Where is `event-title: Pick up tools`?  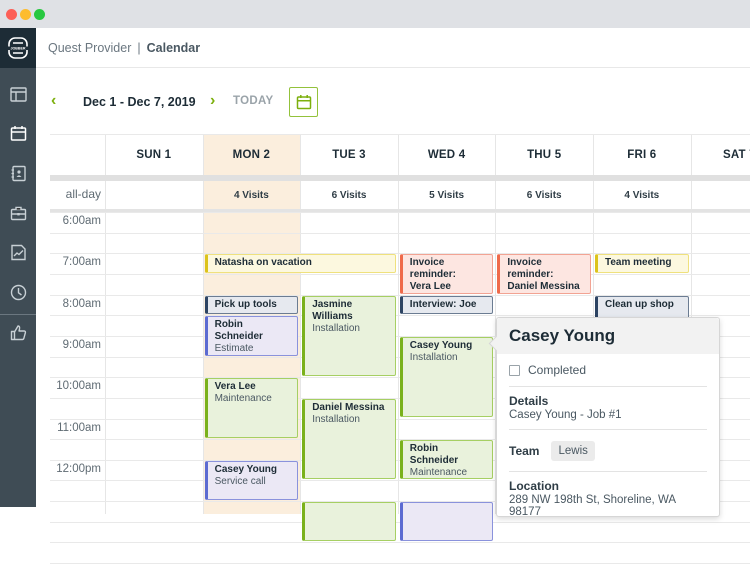 event-title: Pick up tools is located at coordinates (245, 304).